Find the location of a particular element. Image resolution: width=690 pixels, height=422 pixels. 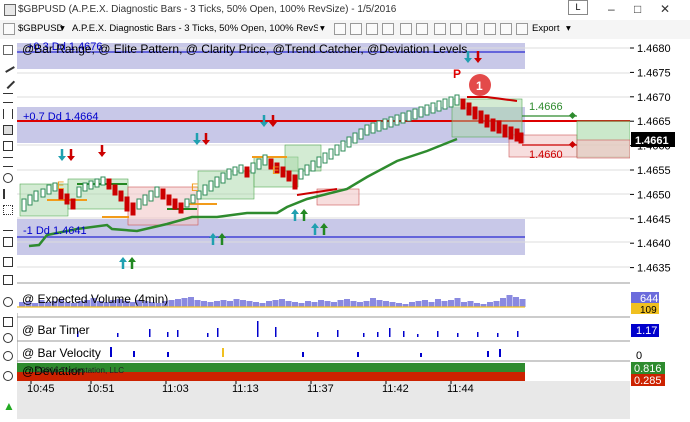

minimize-icon: – is located at coordinates (611, 9).